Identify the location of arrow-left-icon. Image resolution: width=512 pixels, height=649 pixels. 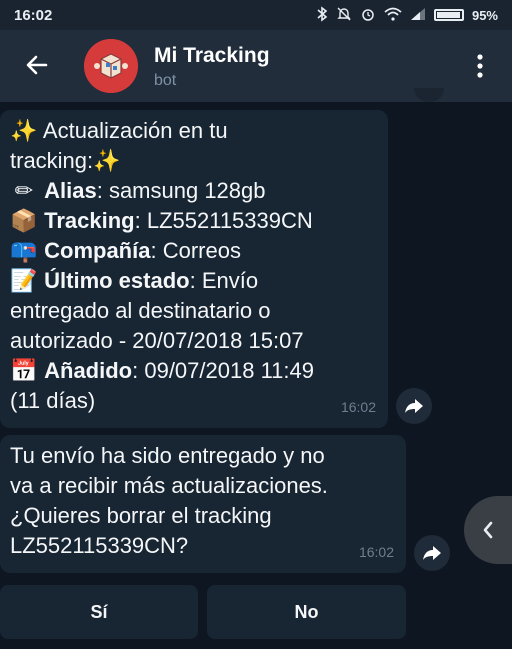
(37, 65).